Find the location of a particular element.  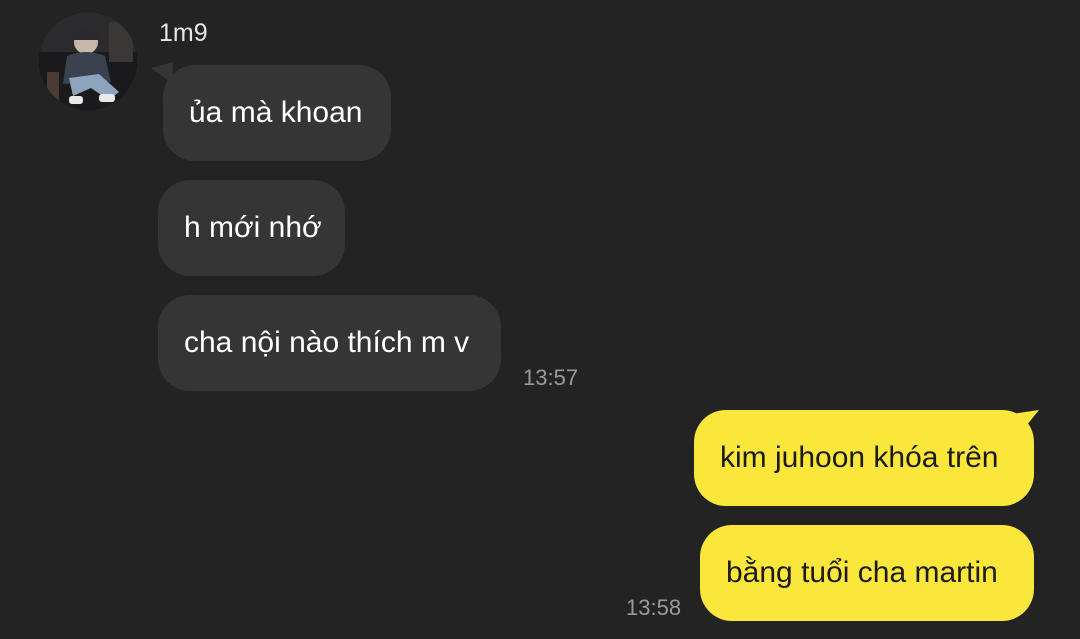

message-text: kim juhoon khóa trên is located at coordinates (859, 457).